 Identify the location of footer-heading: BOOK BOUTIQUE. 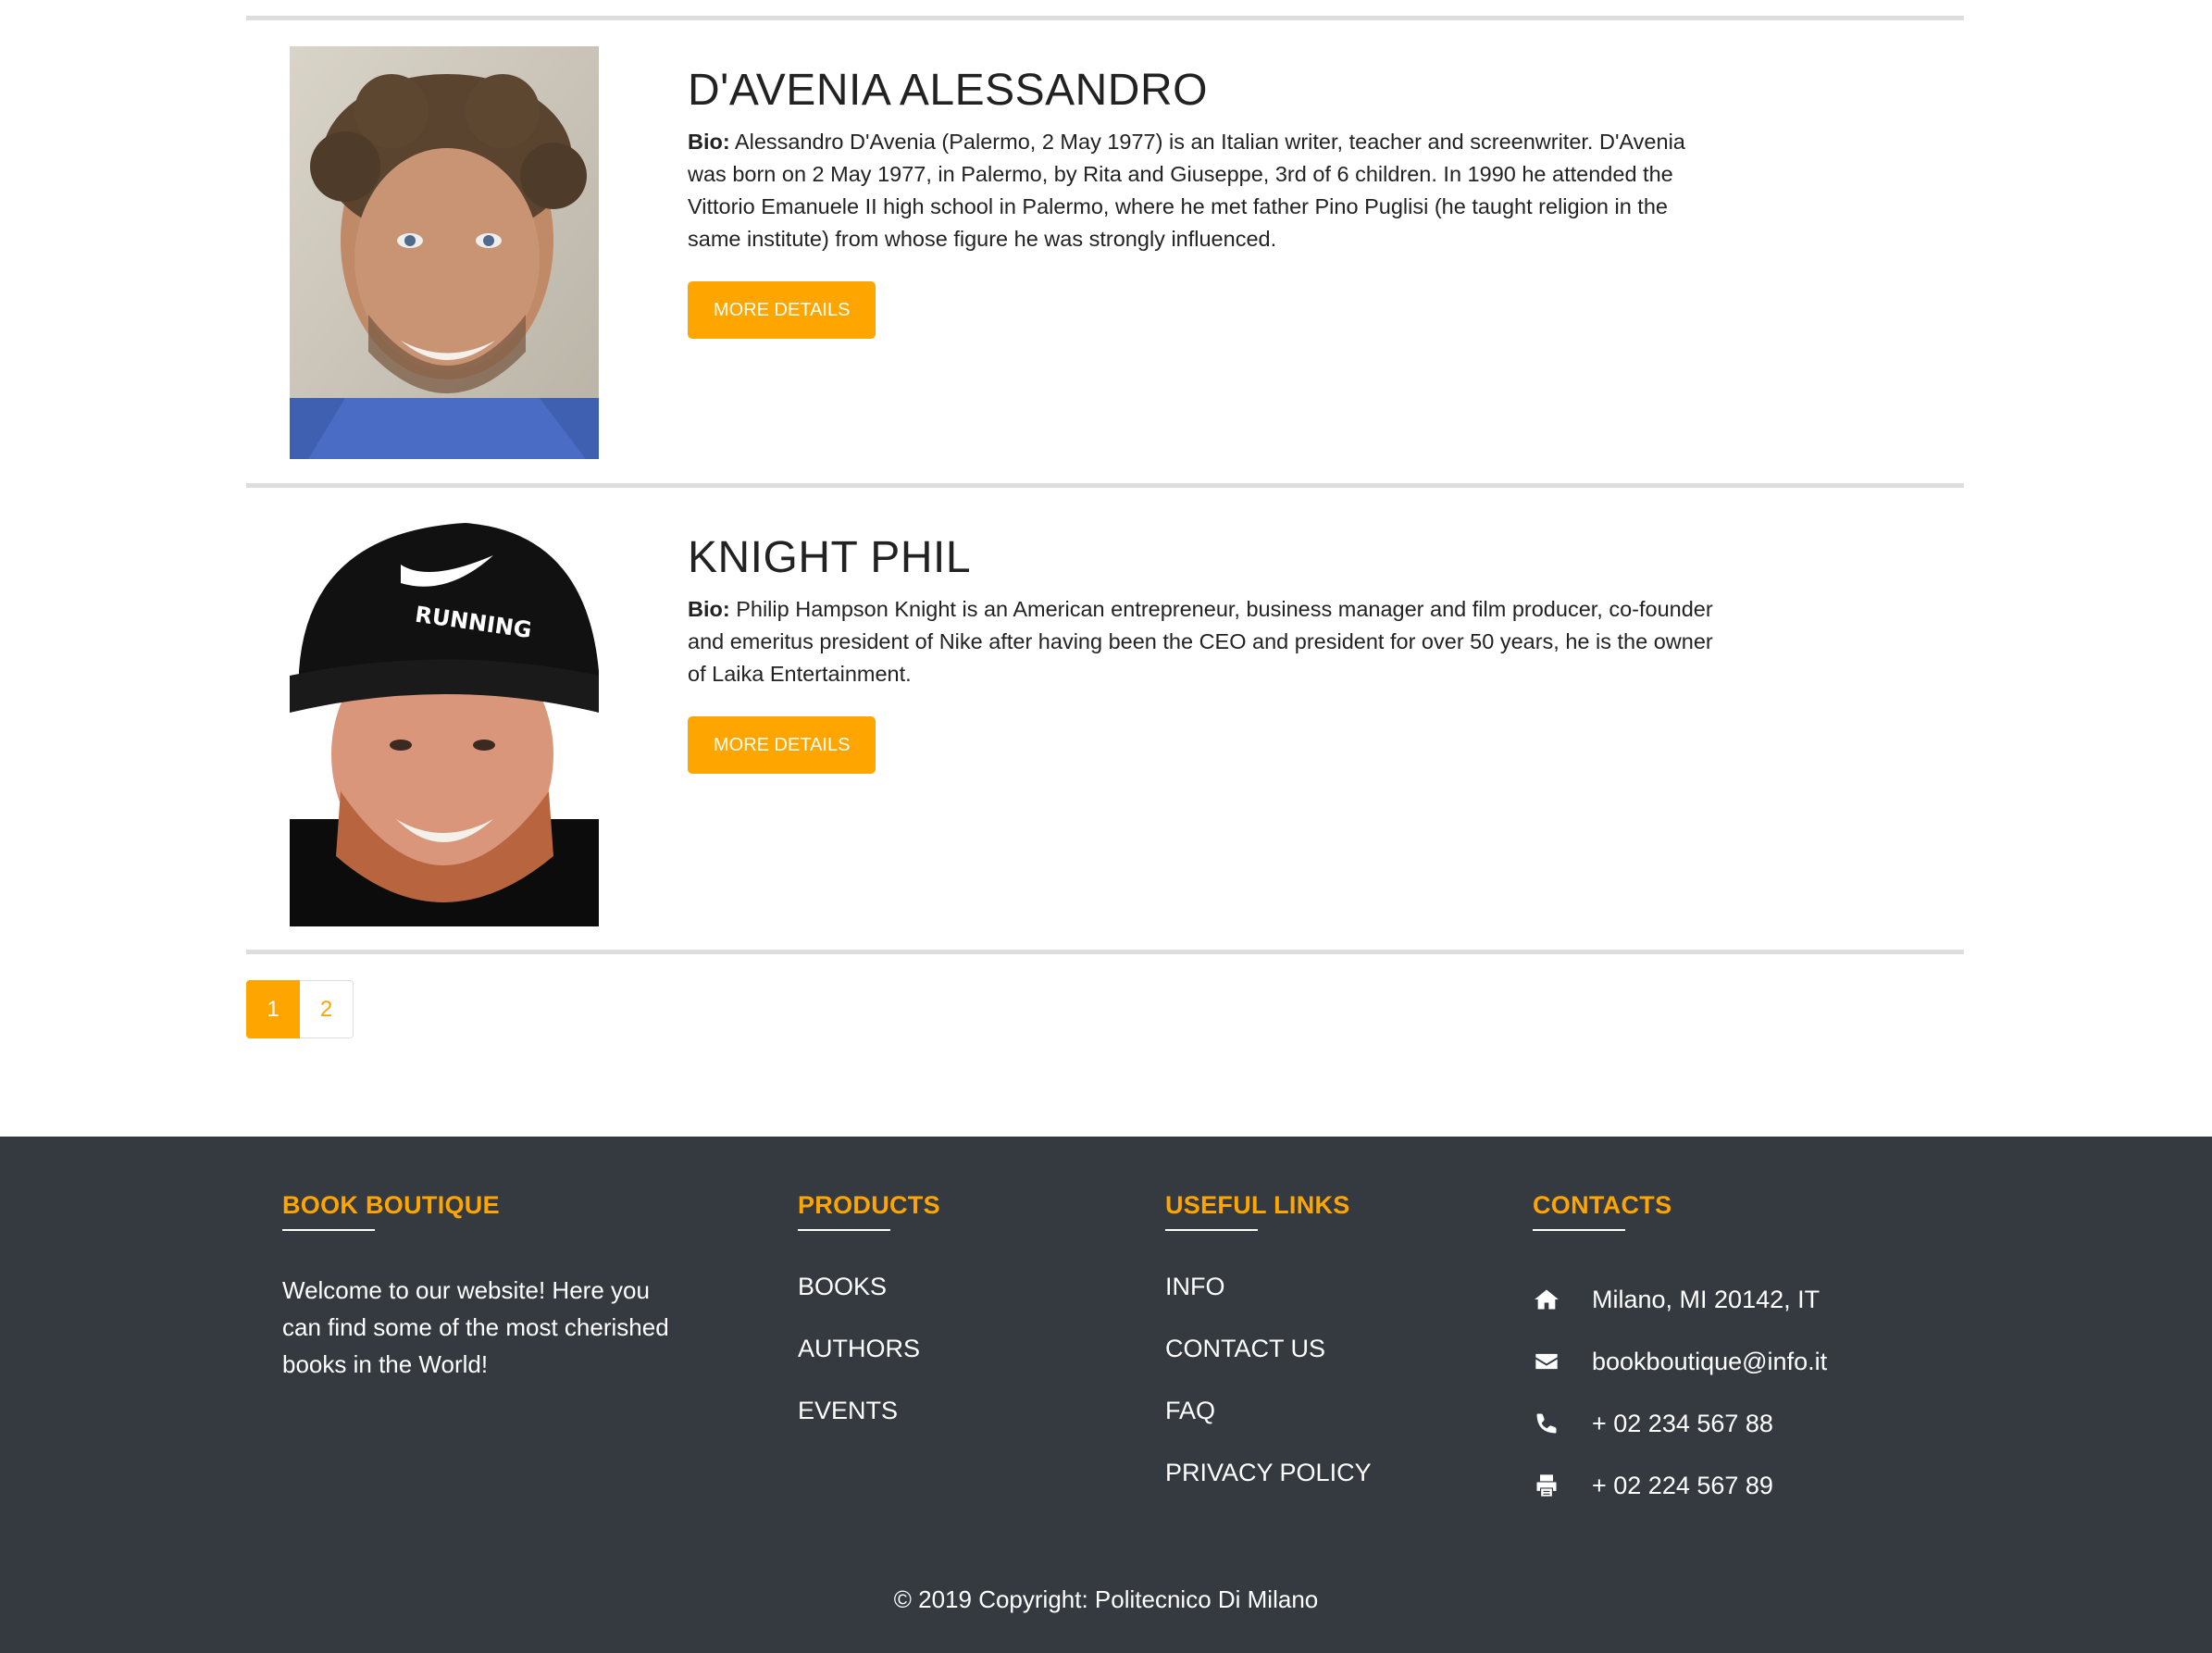
(391, 1205).